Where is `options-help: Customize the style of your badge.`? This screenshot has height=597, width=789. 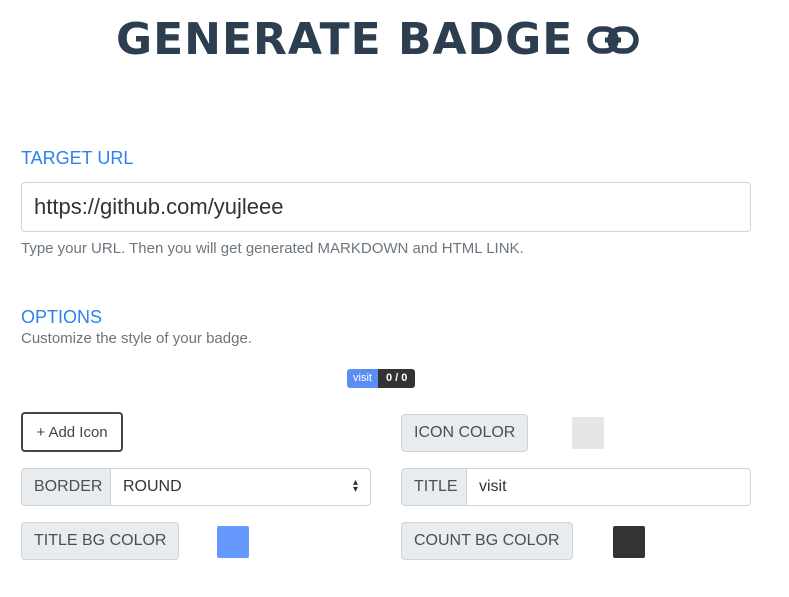
options-help: Customize the style of your badge. is located at coordinates (136, 338).